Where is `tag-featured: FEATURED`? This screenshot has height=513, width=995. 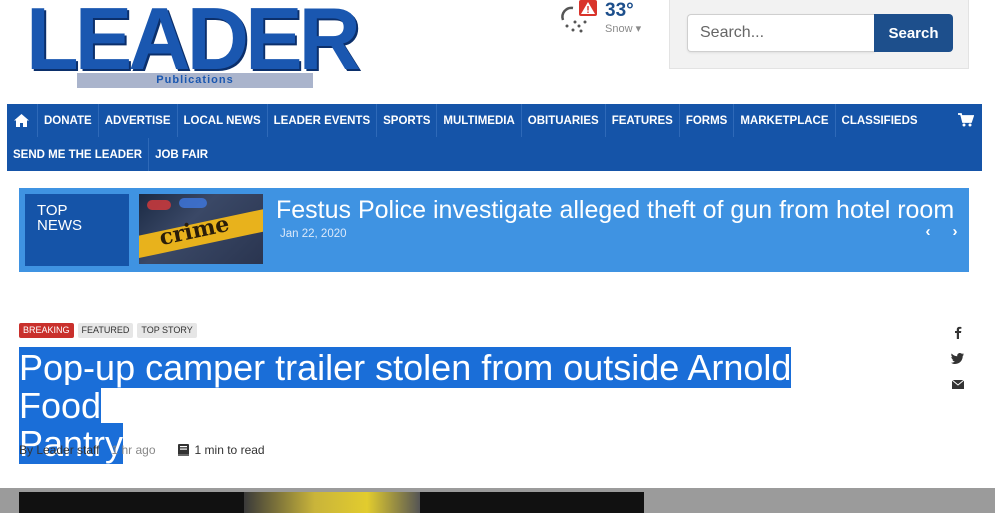
tag-featured: FEATURED is located at coordinates (105, 330).